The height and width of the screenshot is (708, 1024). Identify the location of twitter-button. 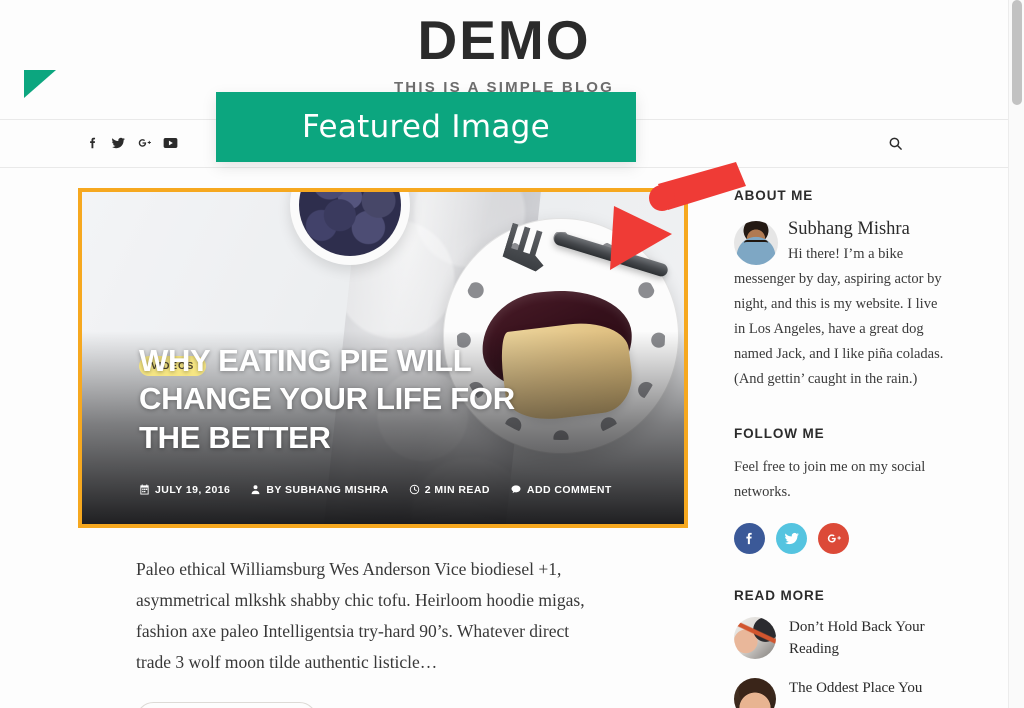
(791, 539).